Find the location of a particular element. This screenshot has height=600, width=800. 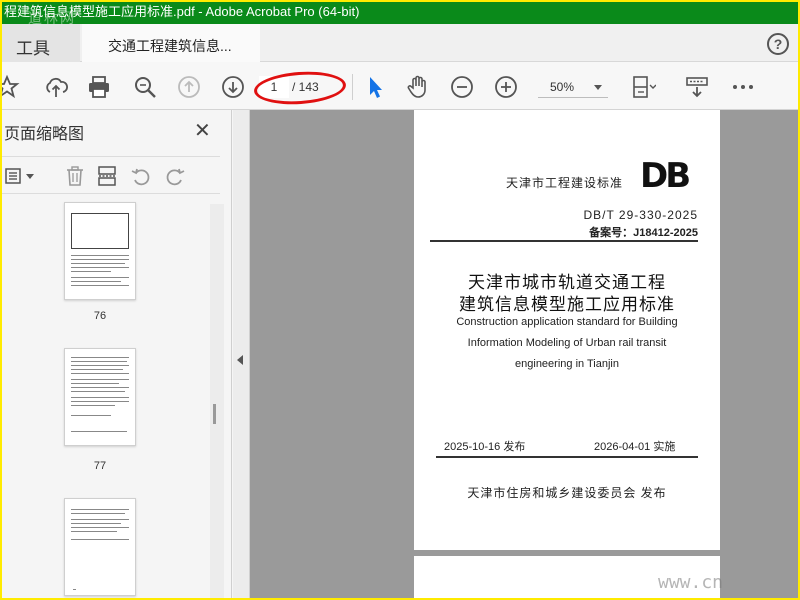

watermark-top: 道林网 is located at coordinates (52, 17).